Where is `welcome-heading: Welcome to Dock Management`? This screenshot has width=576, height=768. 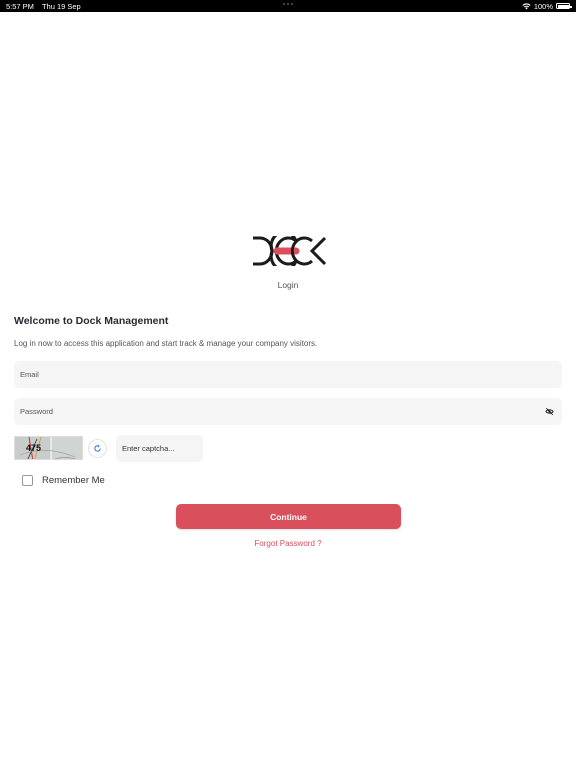 welcome-heading: Welcome to Dock Management is located at coordinates (91, 321).